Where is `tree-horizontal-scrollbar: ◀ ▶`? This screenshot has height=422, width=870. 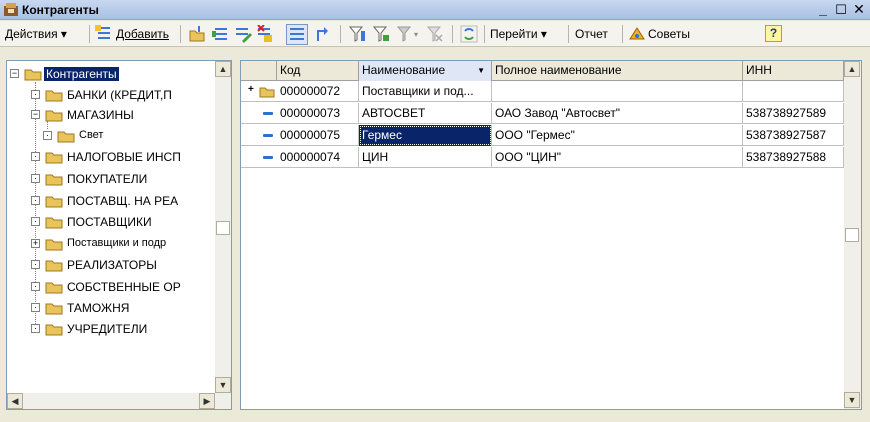
tree-horizontal-scrollbar: ◀ ▶ is located at coordinates (119, 401).